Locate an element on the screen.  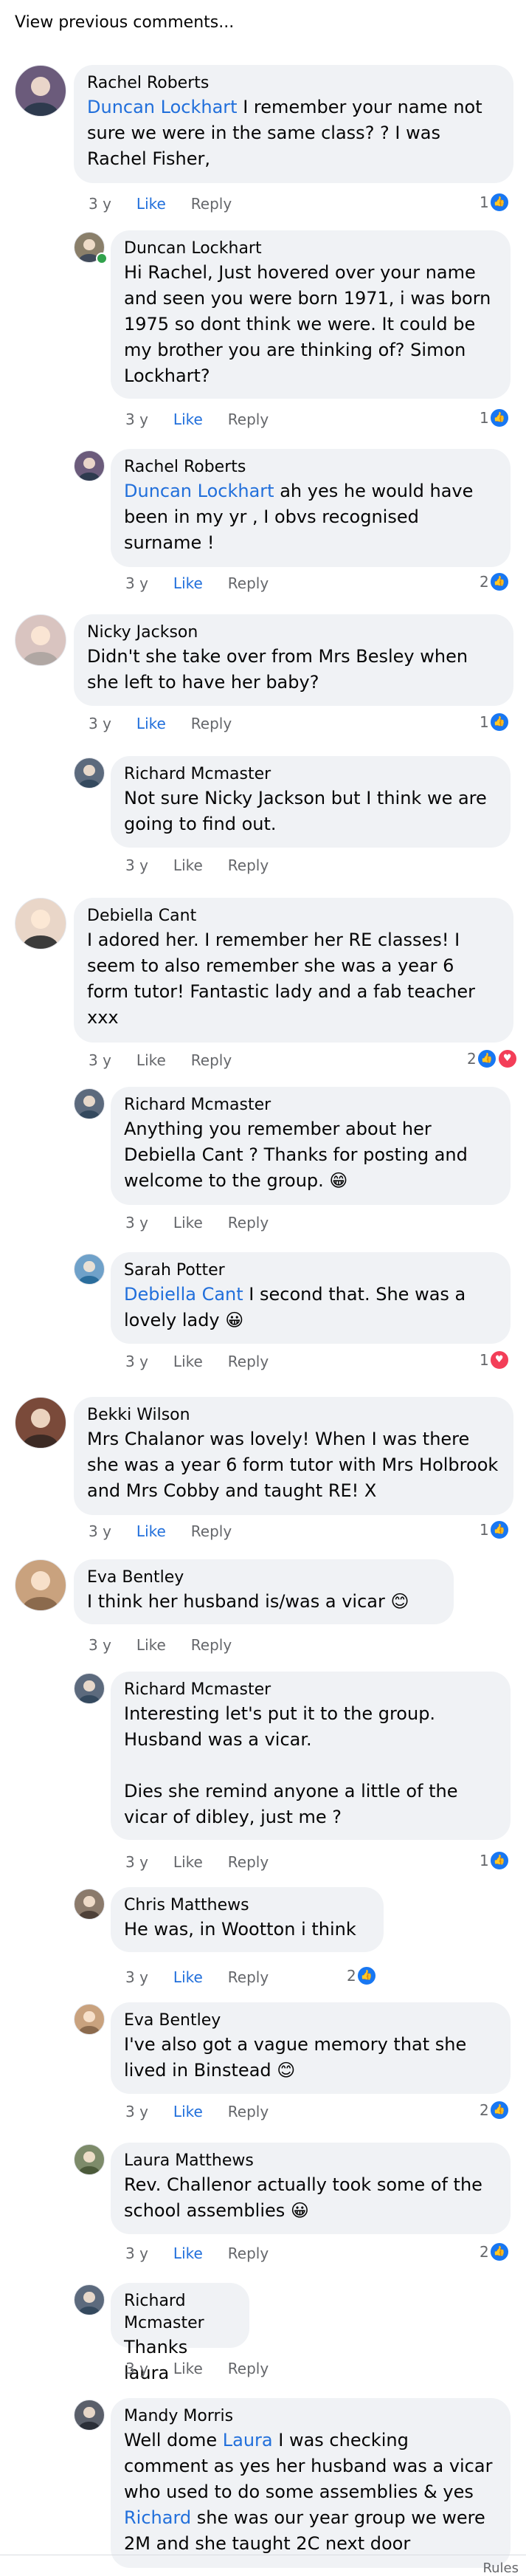
comment-author: Sarah Potter is located at coordinates (310, 1271).